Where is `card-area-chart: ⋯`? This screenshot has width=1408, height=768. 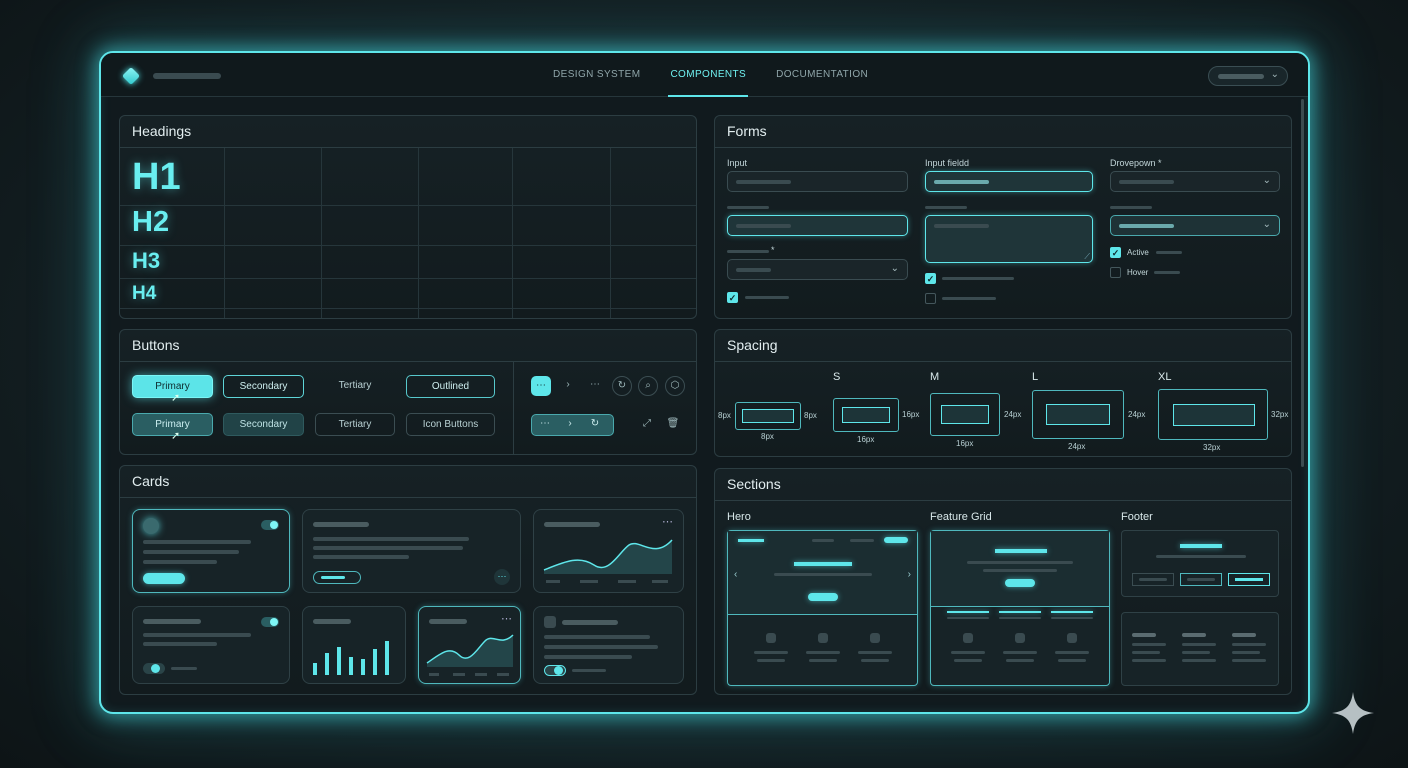
card-area-chart: ⋯ is located at coordinates (608, 551).